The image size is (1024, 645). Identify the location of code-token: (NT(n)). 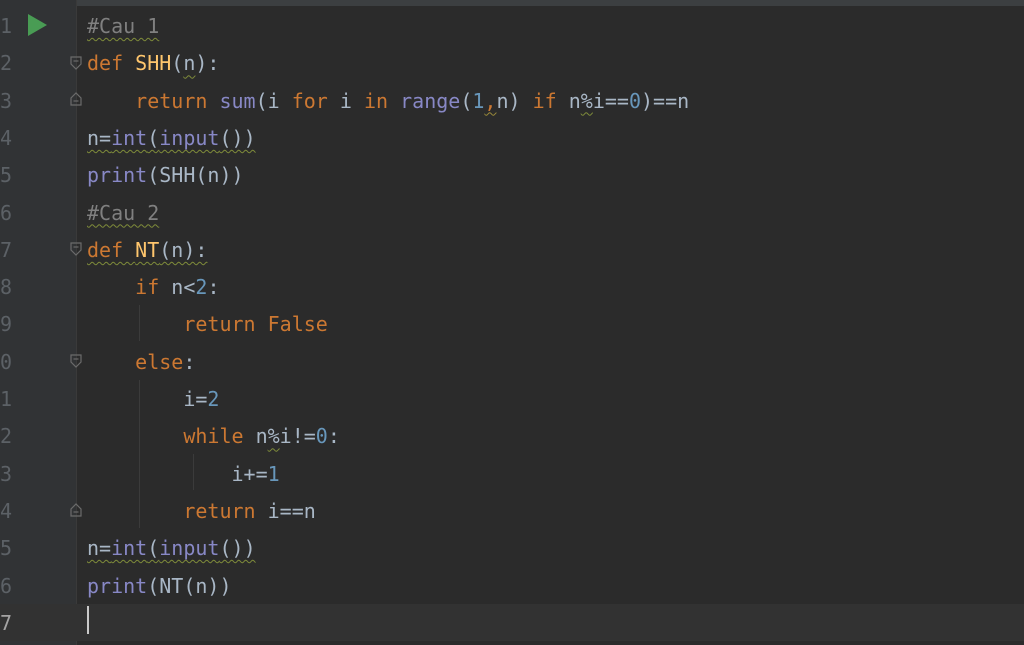
(189, 585).